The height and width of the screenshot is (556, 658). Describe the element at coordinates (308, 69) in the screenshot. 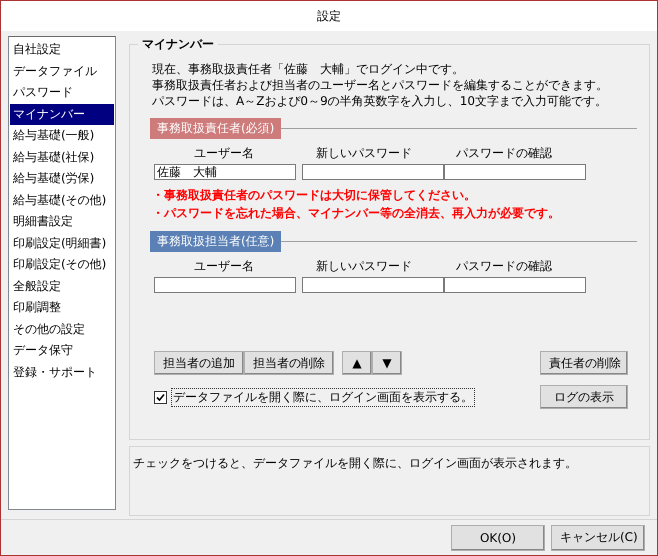

I see `intro-text: 現在、事務取扱責任者「佐藤 大輔」でログイン中です。` at that location.